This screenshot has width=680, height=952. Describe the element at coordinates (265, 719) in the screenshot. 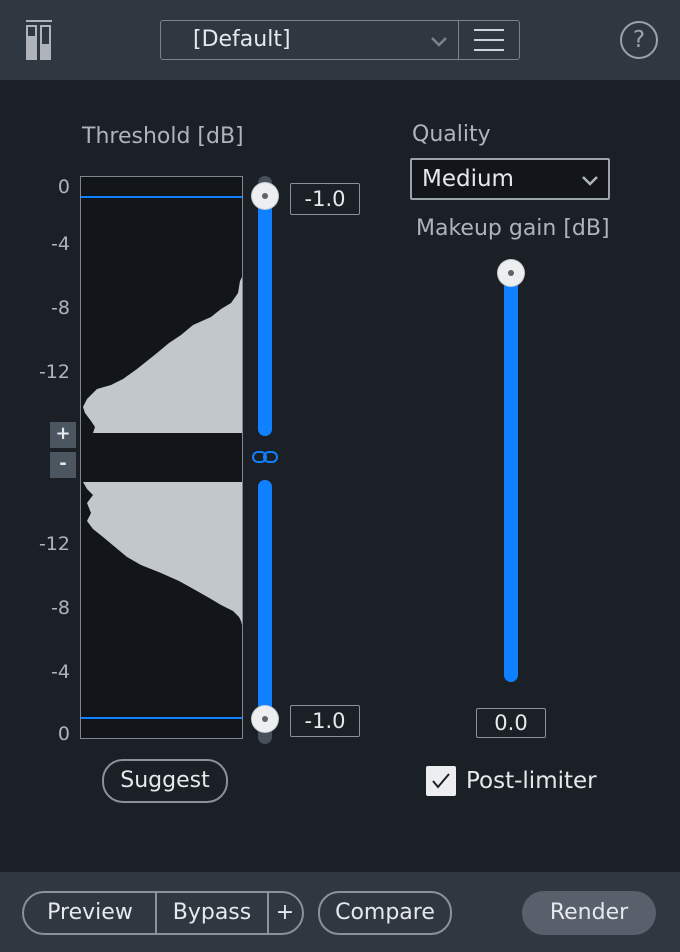

I see `bottom-threshold-handle` at that location.